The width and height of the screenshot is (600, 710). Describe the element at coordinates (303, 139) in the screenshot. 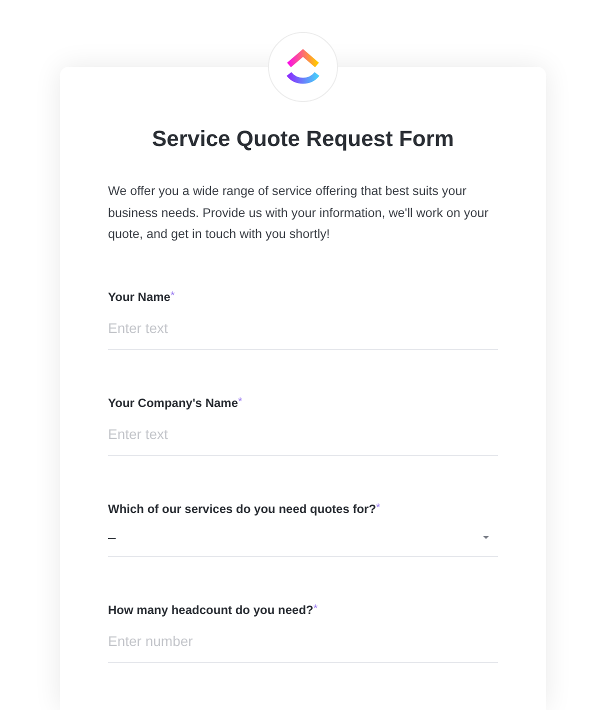

I see `form-title: Service Quote Request Form` at that location.